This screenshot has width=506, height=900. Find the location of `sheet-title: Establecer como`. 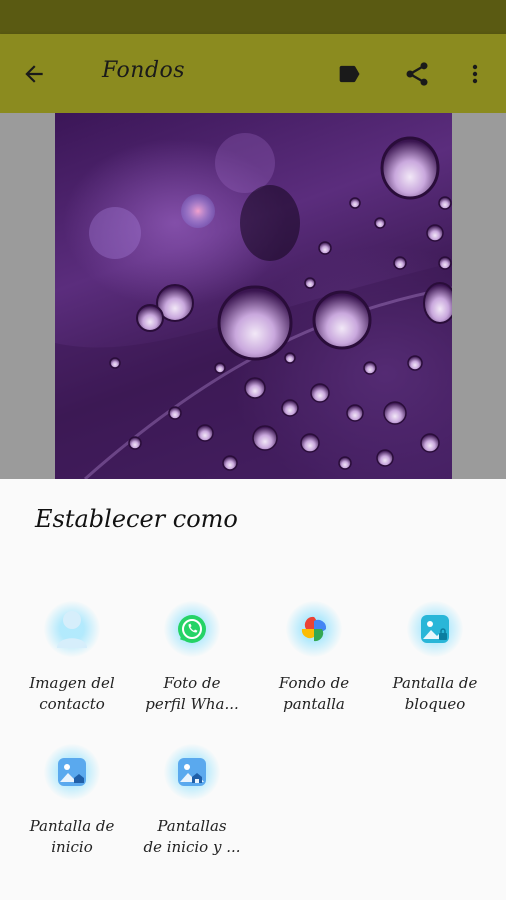

sheet-title: Establecer como is located at coordinates (136, 519).